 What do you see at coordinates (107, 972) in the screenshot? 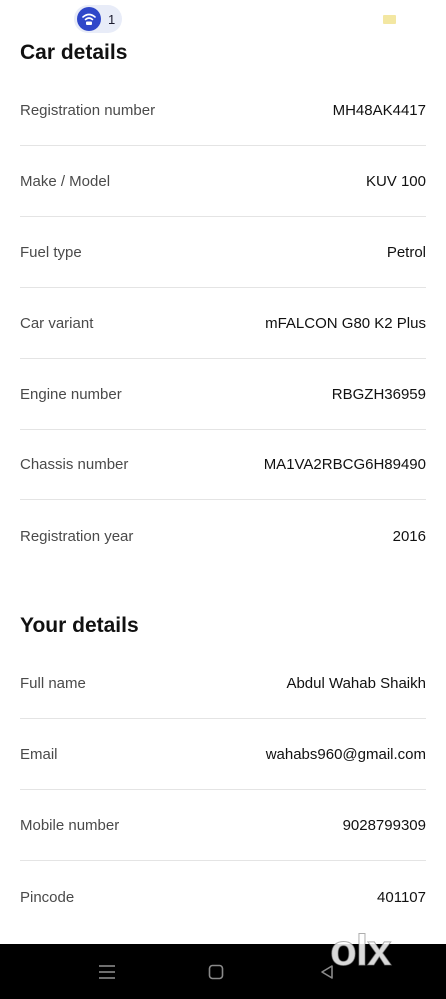
I see `menu-icon` at bounding box center [107, 972].